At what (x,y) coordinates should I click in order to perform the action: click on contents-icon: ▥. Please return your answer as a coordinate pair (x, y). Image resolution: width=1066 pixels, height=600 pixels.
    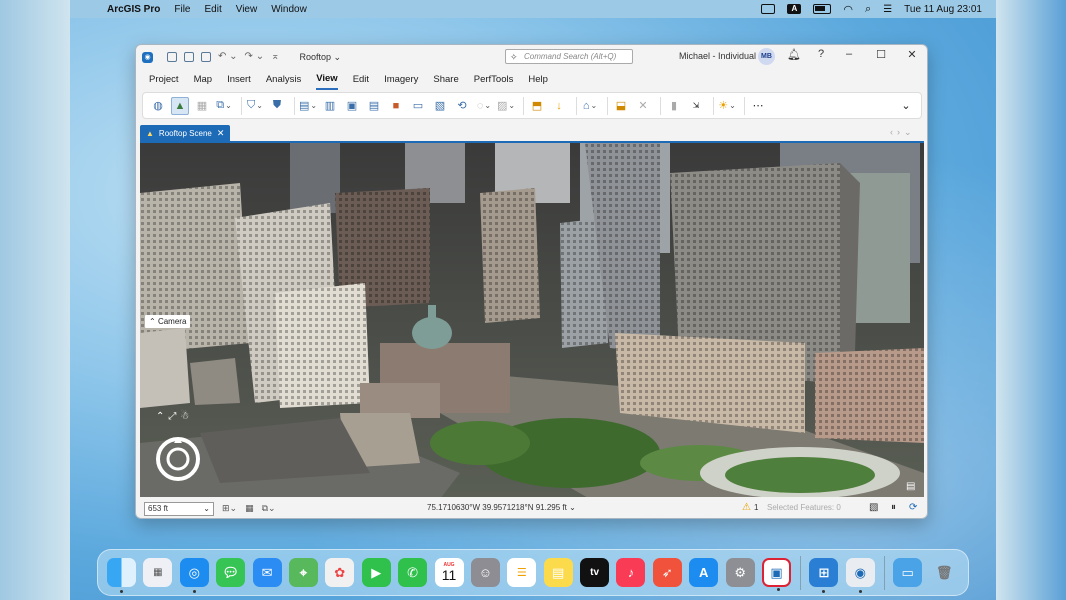
    Looking at the image, I should click on (330, 106).